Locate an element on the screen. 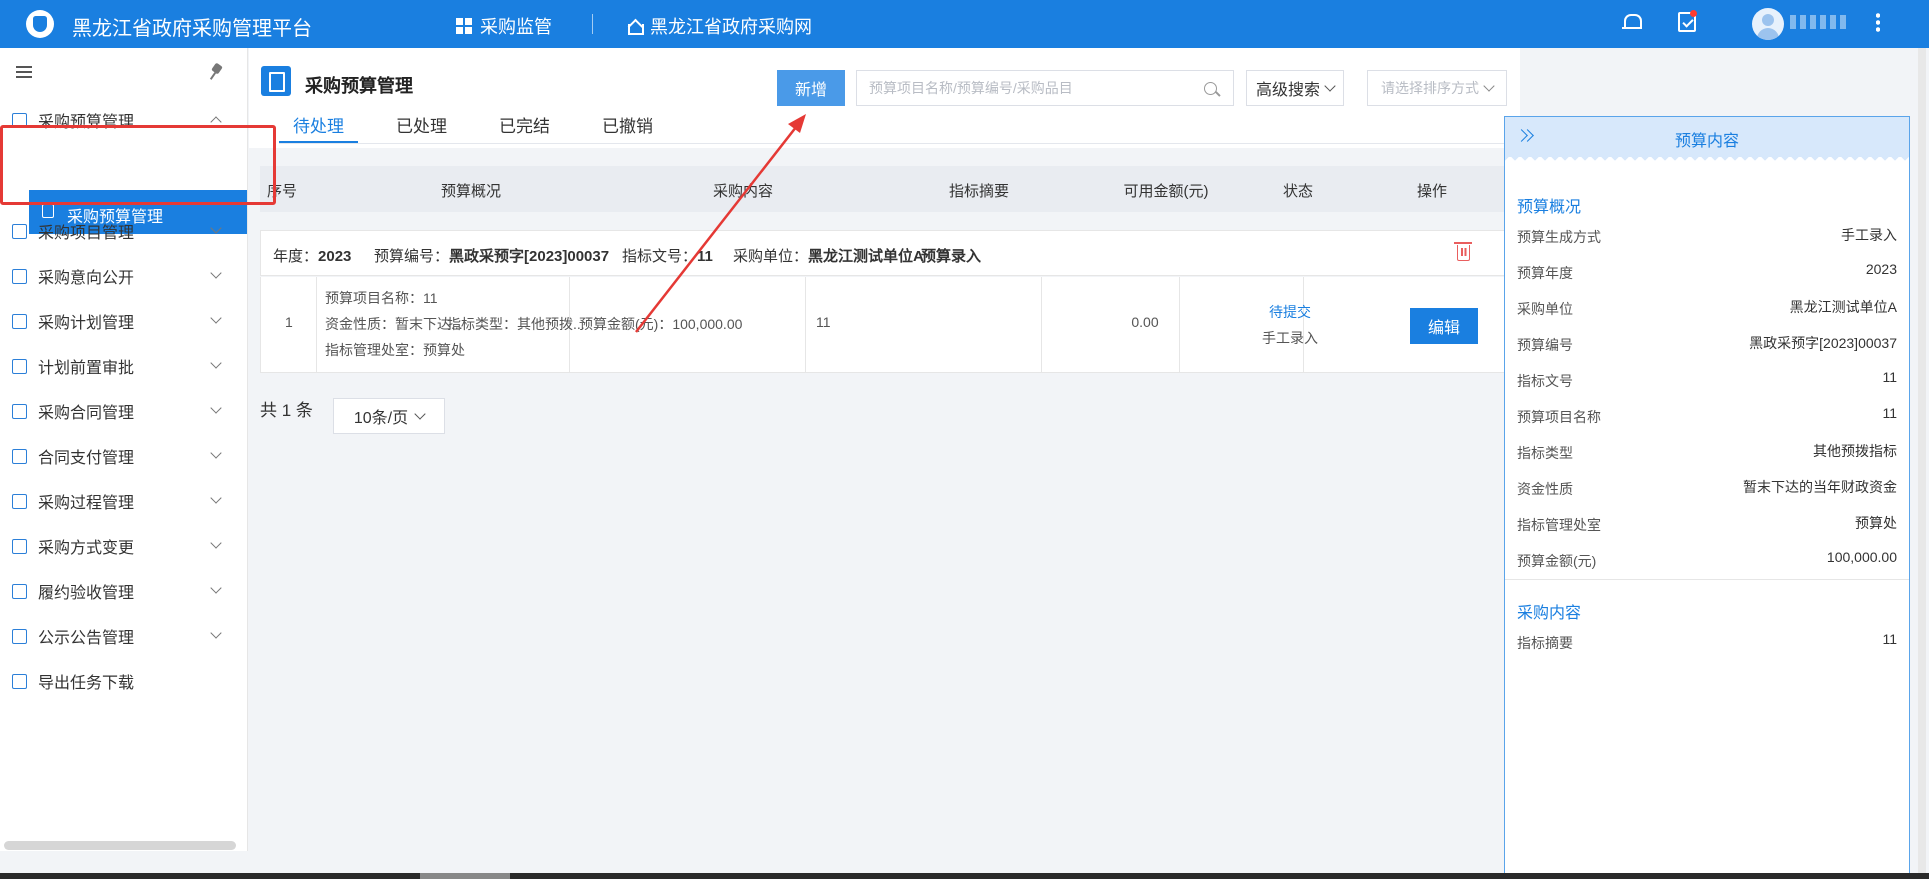  sidebar-item-label: 合同支付管理 is located at coordinates (86, 458).